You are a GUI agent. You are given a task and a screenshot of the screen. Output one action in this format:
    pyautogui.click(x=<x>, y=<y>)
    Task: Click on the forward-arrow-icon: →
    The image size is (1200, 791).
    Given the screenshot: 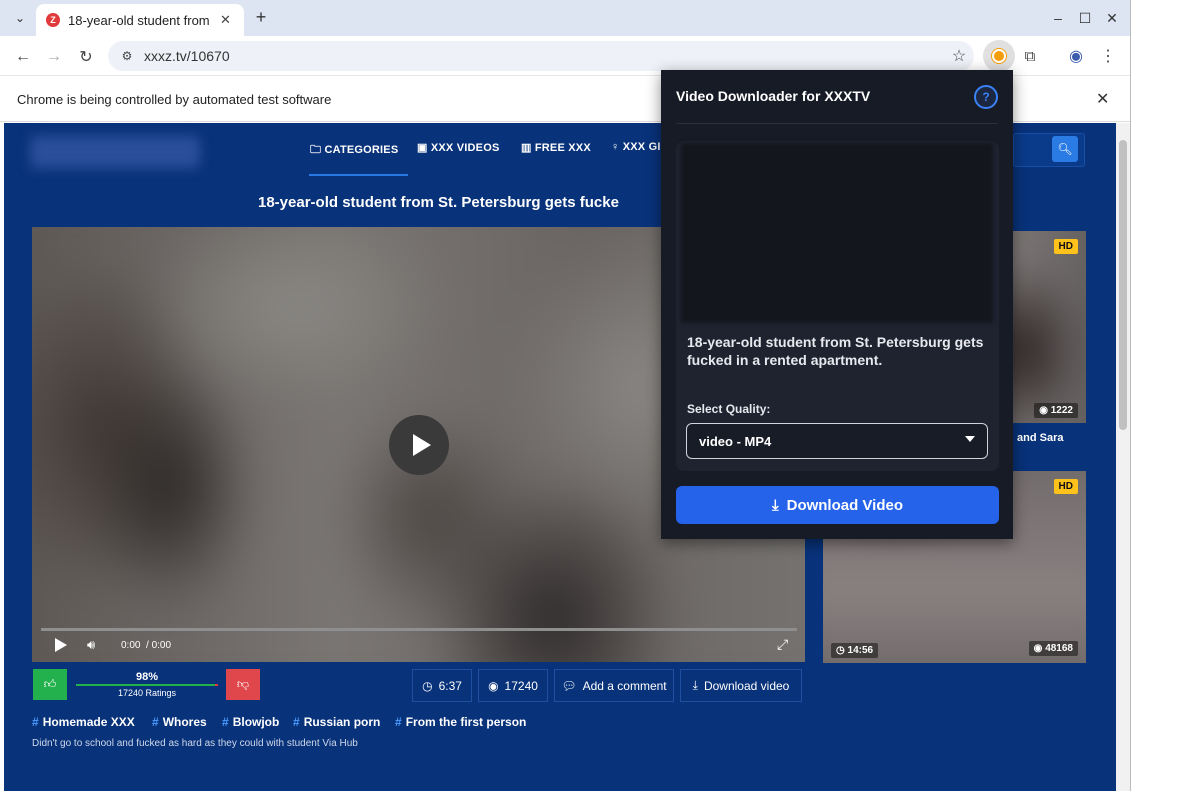 What is the action you would take?
    pyautogui.click(x=54, y=57)
    